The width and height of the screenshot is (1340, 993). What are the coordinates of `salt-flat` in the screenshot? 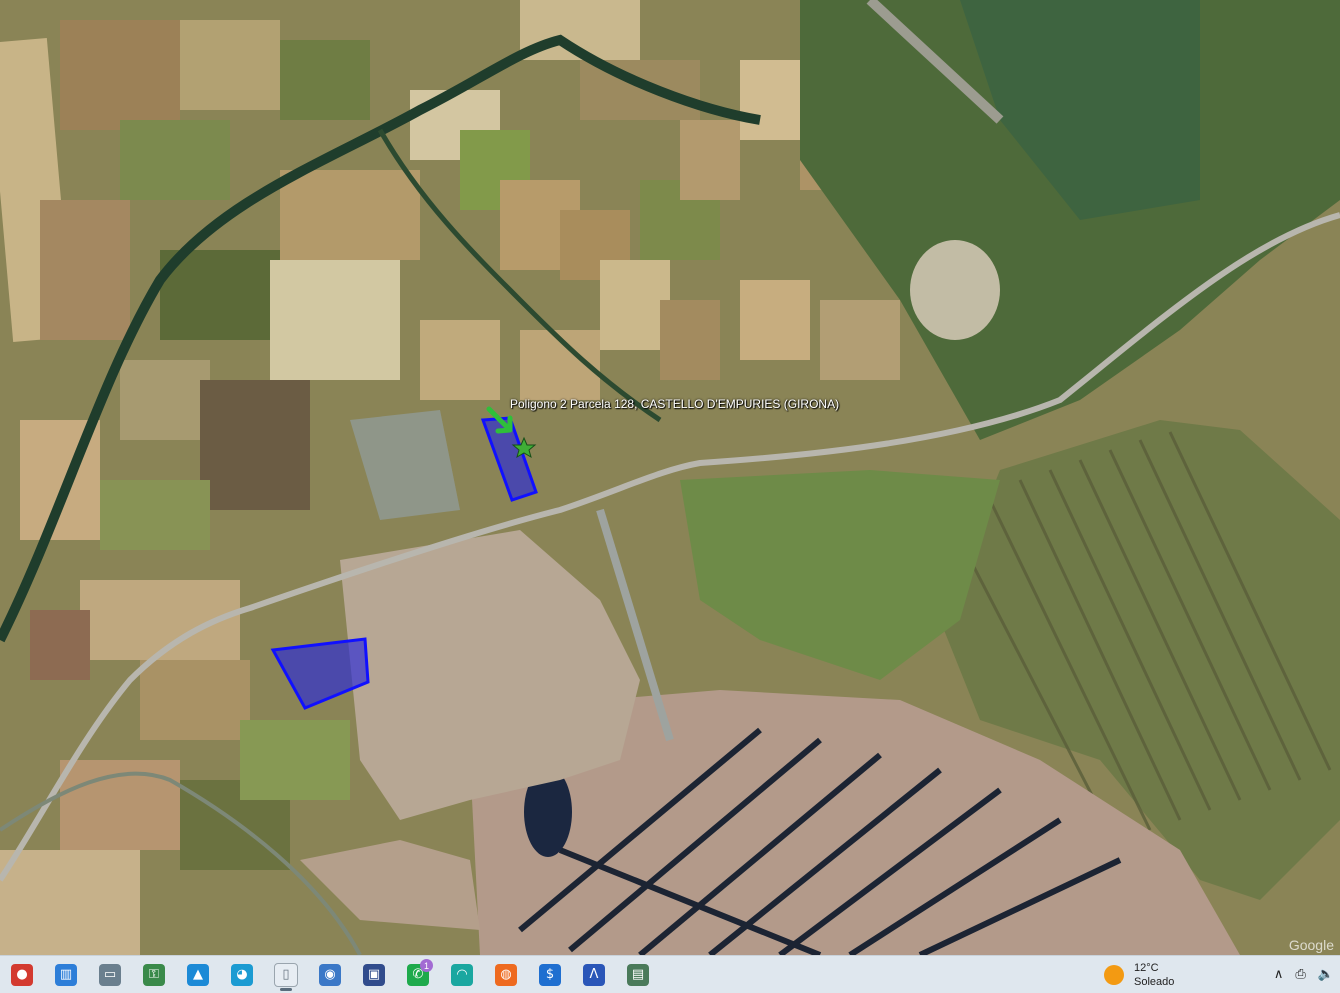 It's located at (955, 290).